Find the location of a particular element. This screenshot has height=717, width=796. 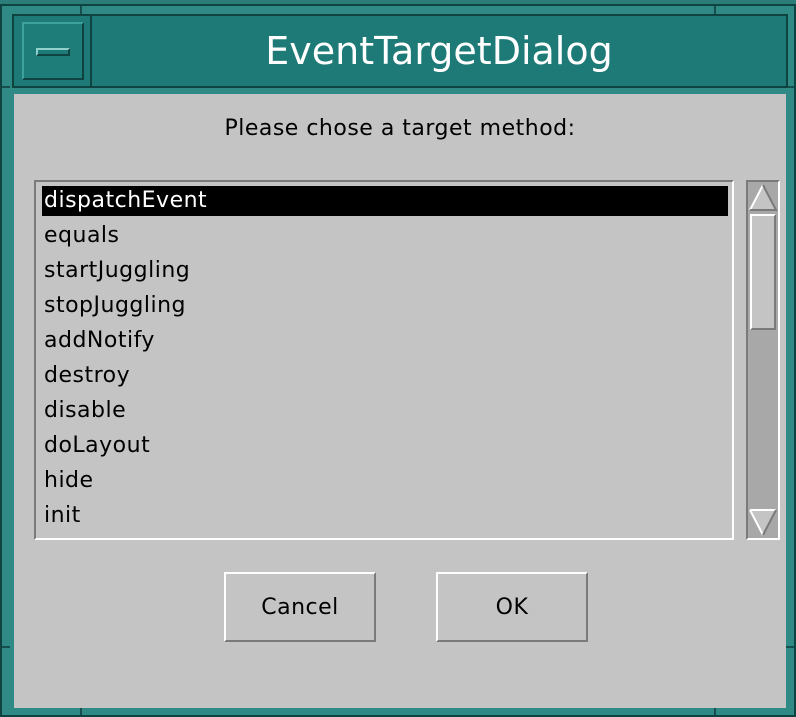

list-item-startJuggling: startJuggling is located at coordinates (385, 271).